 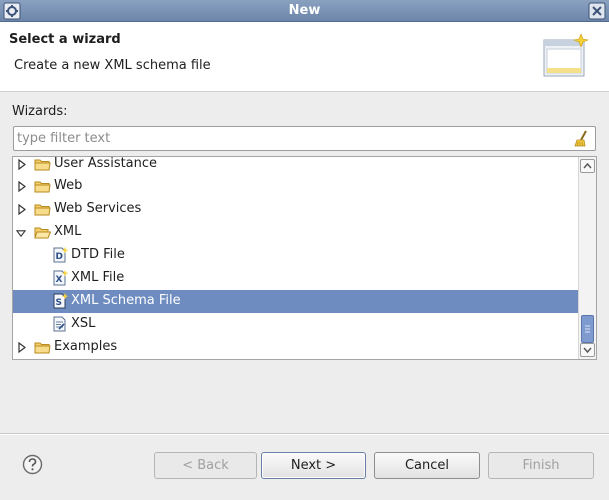 I want to click on tree-item-xml: XML, so click(x=296, y=232).